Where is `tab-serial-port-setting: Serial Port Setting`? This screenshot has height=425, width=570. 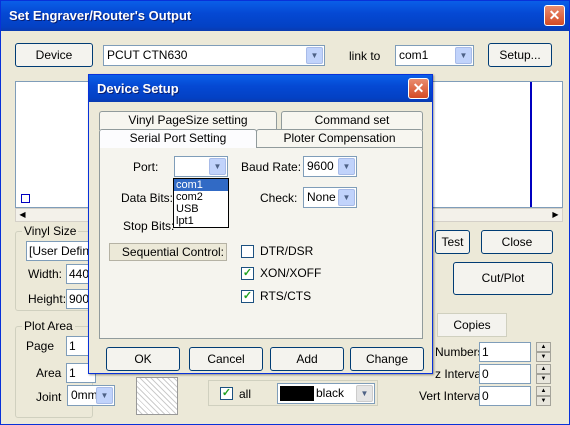
tab-serial-port-setting: Serial Port Setting is located at coordinates (178, 138).